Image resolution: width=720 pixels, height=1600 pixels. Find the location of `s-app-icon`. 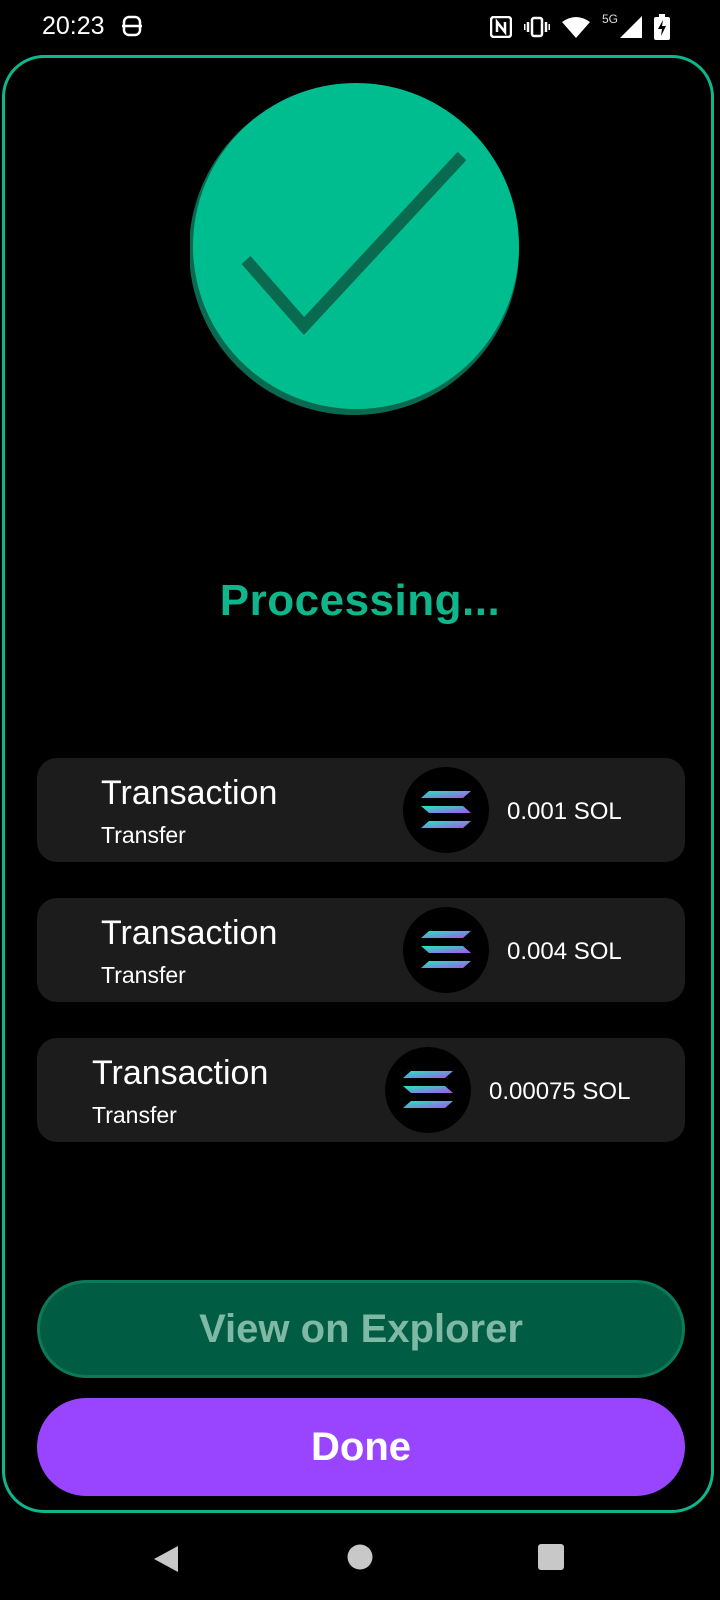

s-app-icon is located at coordinates (132, 26).